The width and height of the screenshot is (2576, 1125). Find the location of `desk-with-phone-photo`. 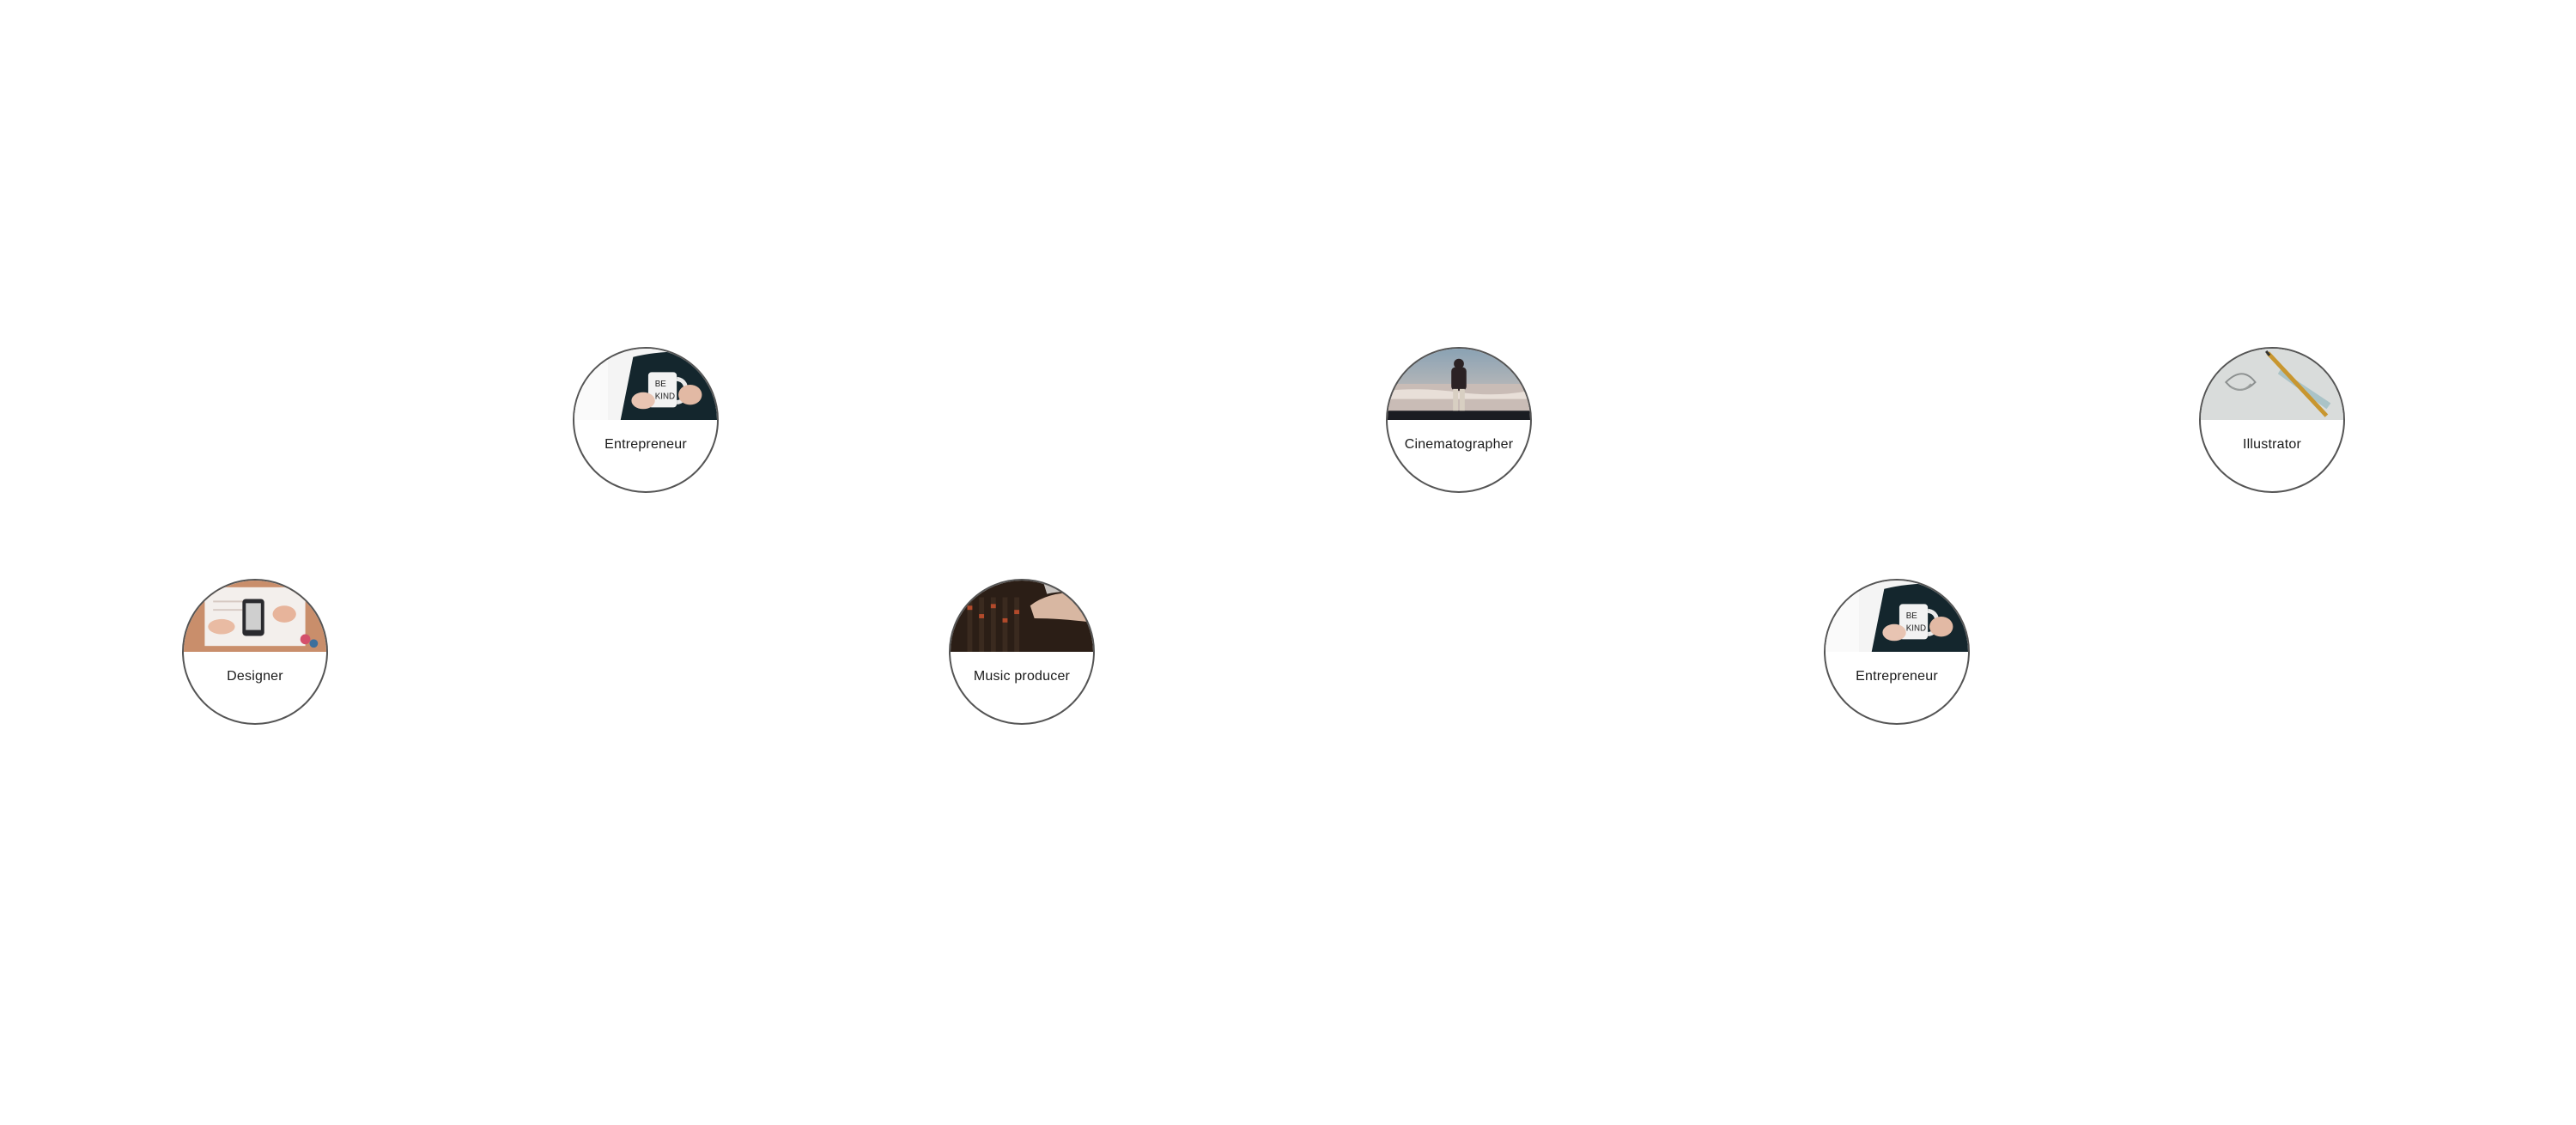

desk-with-phone-photo is located at coordinates (255, 616).